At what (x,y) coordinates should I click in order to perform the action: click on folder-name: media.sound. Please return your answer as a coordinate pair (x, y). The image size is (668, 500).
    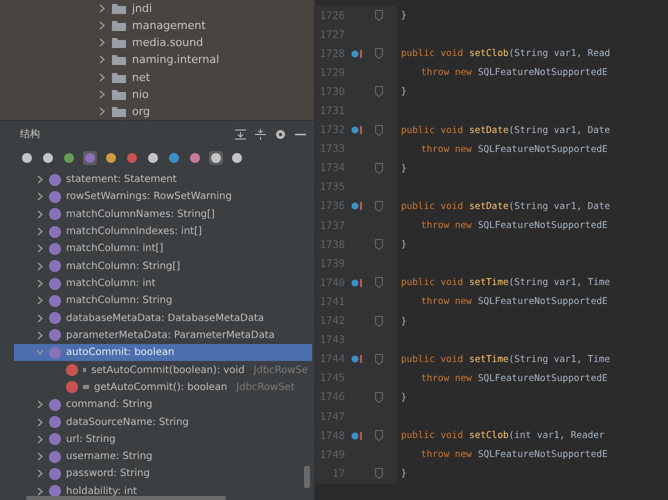
    Looking at the image, I should click on (168, 43).